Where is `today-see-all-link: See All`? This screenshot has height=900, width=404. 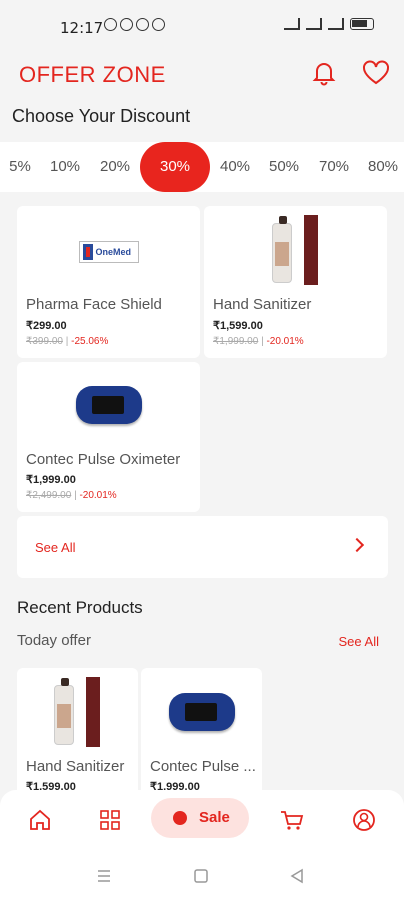 today-see-all-link: See All is located at coordinates (359, 641).